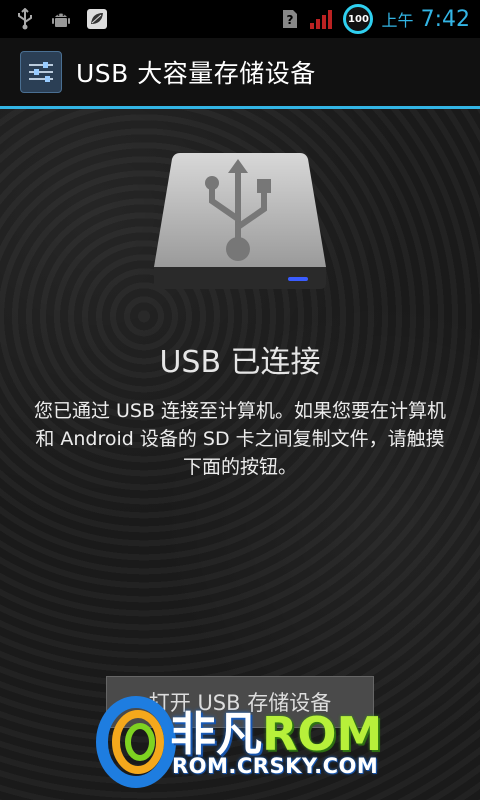 The height and width of the screenshot is (800, 480). What do you see at coordinates (196, 73) in the screenshot?
I see `page-title: USB 大容量存储设备` at bounding box center [196, 73].